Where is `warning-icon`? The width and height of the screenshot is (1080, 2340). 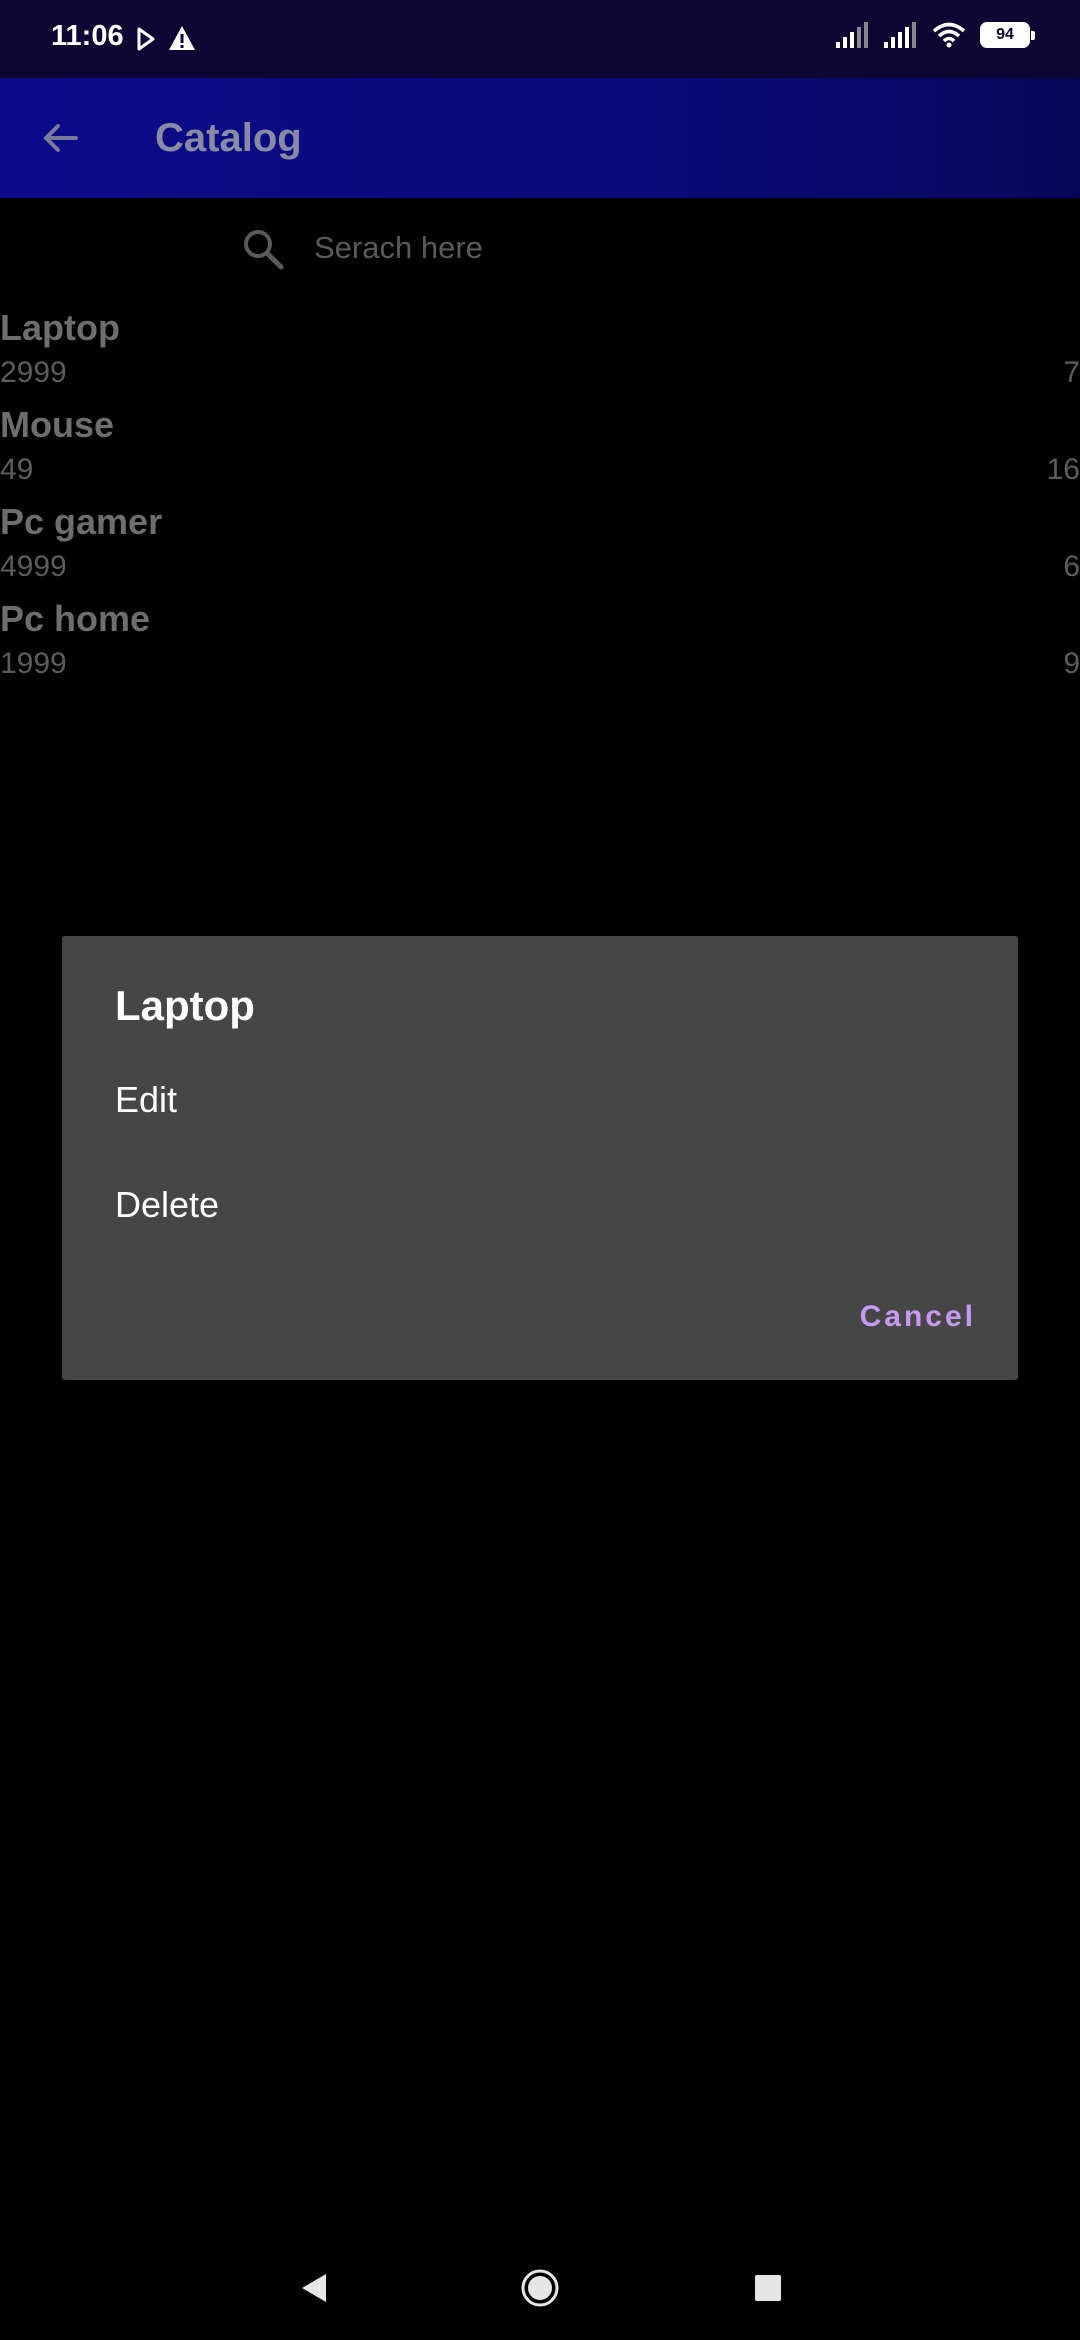
warning-icon is located at coordinates (182, 38).